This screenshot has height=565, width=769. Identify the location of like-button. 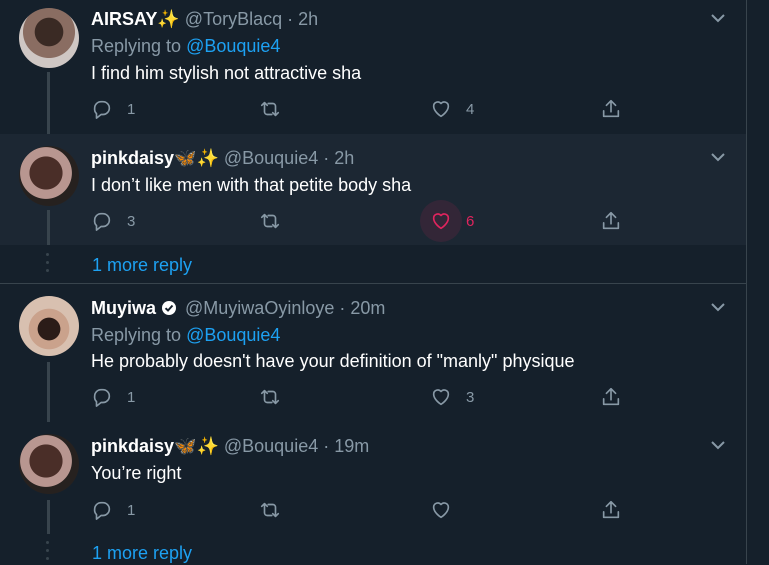
(441, 510).